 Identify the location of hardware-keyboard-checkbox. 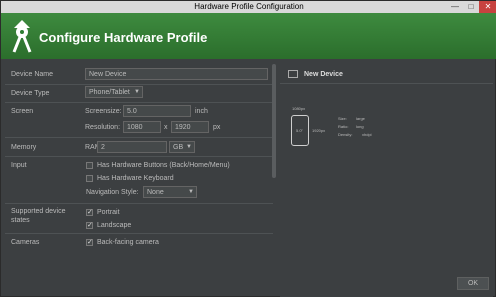
(89, 178).